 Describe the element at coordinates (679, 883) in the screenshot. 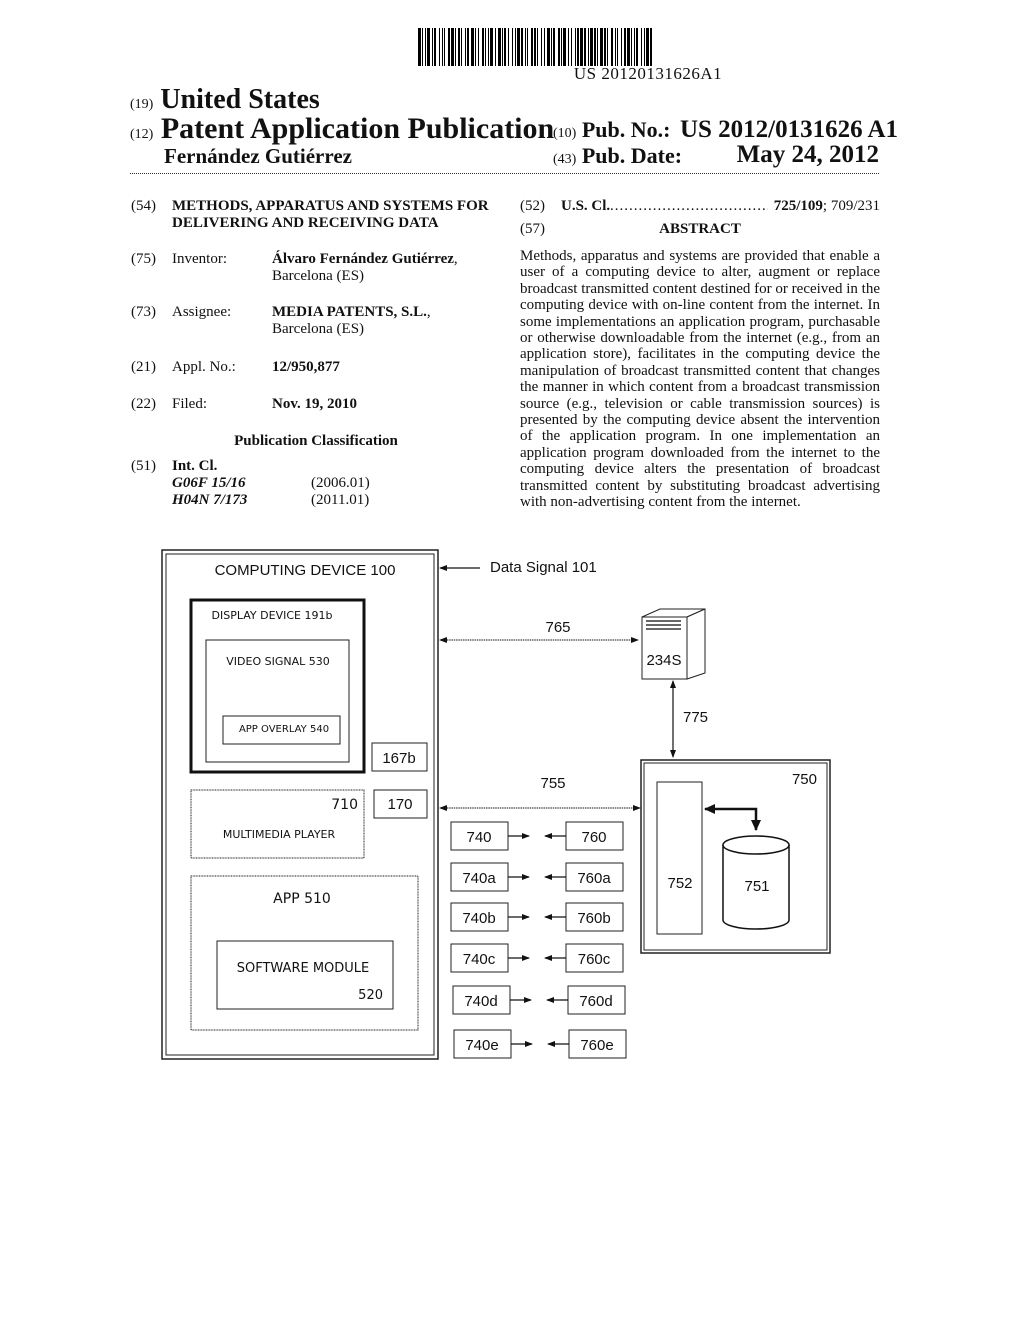

I see `box-752-label: 752` at that location.